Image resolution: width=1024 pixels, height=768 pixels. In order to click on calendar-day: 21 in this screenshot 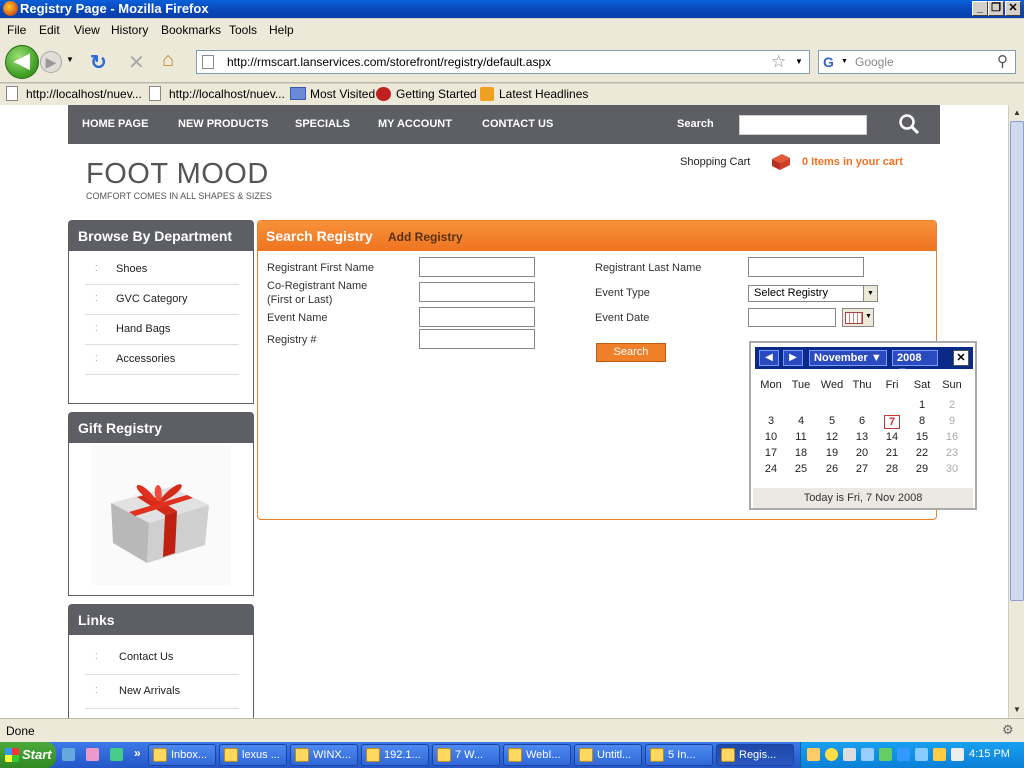, I will do `click(892, 453)`.